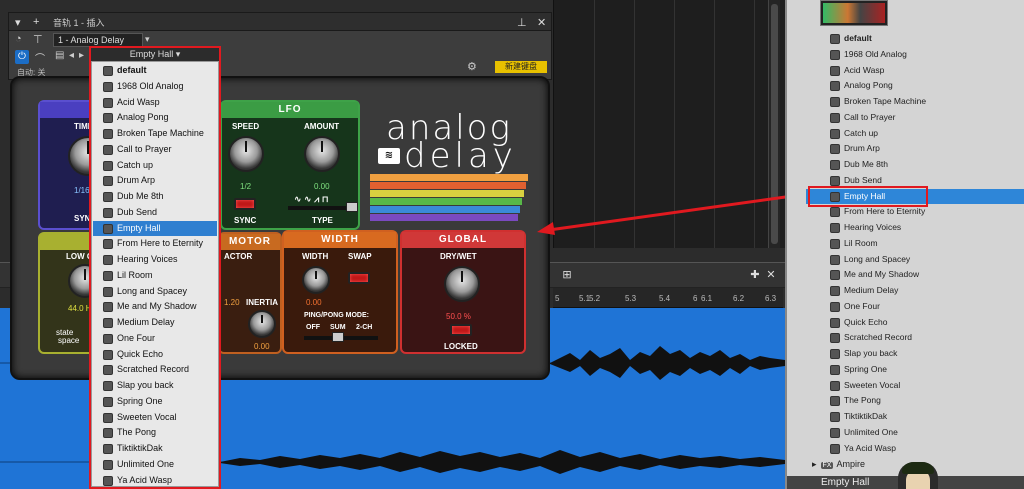 The image size is (1024, 489). What do you see at coordinates (915, 401) in the screenshot?
I see `browser-item: The Pong` at bounding box center [915, 401].